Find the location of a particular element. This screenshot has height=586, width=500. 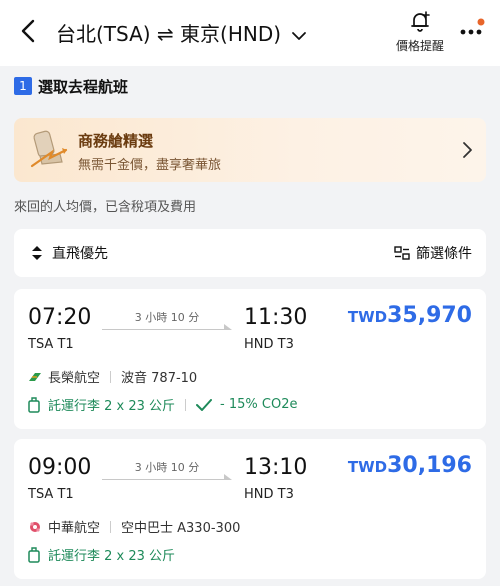

bell-plus-icon is located at coordinates (420, 21).